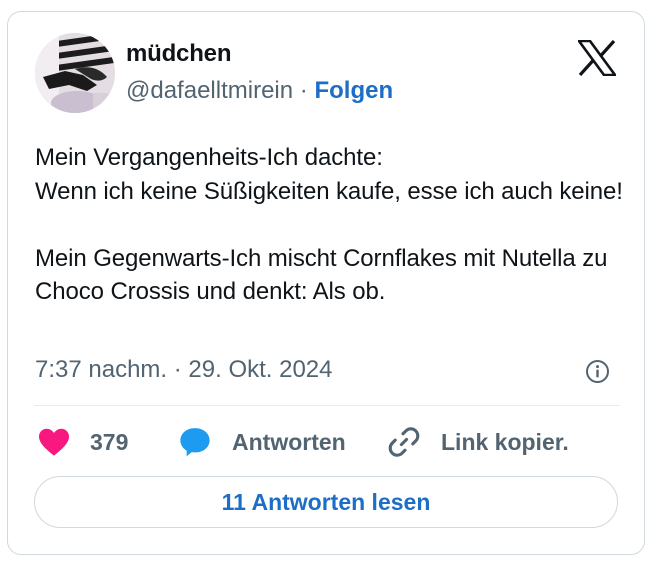 The width and height of the screenshot is (660, 568). What do you see at coordinates (178, 54) in the screenshot?
I see `author-name: müdchen` at bounding box center [178, 54].